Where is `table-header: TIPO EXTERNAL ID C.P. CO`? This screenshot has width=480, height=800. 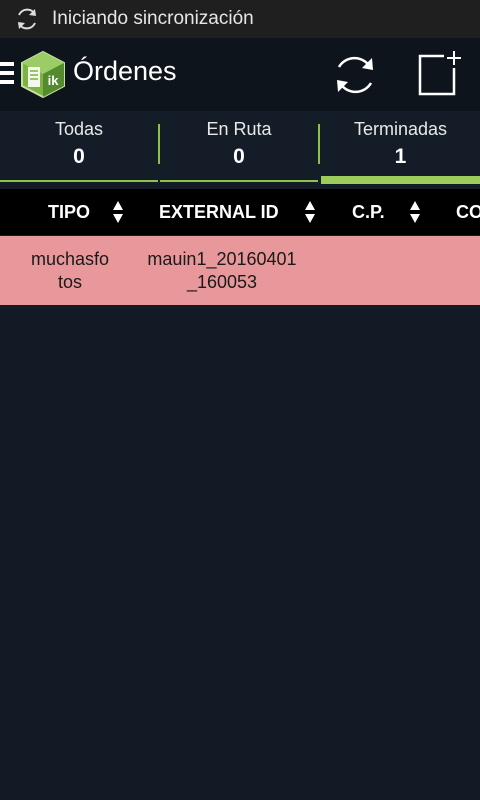
table-header: TIPO EXTERNAL ID C.P. CO is located at coordinates (240, 212).